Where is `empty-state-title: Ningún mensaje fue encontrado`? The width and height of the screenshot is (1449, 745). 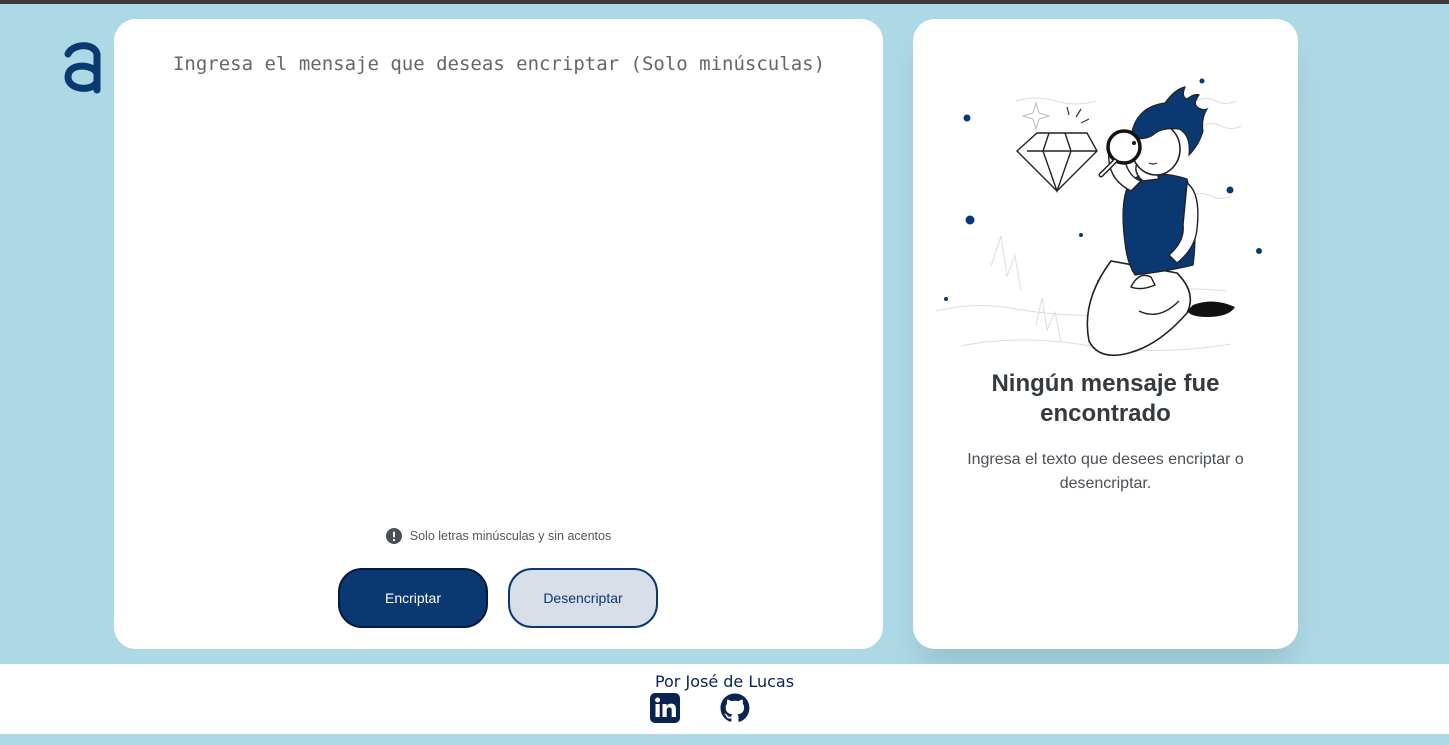 empty-state-title: Ningún mensaje fue encontrado is located at coordinates (1105, 398).